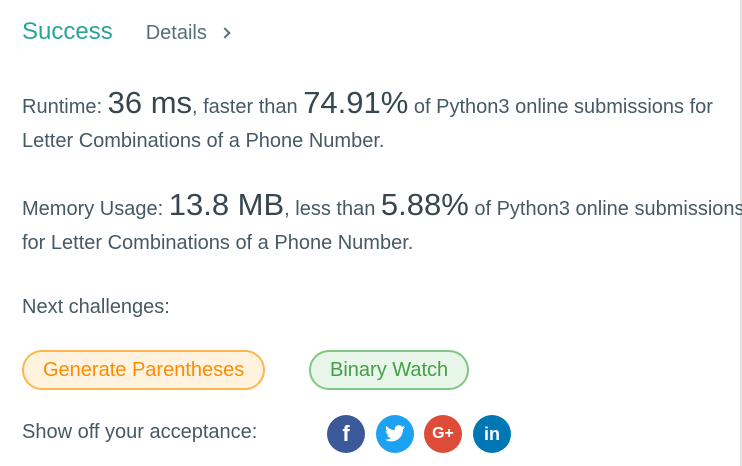 The image size is (742, 466). What do you see at coordinates (96, 307) in the screenshot?
I see `next-challenges-label: Next challenges:` at bounding box center [96, 307].